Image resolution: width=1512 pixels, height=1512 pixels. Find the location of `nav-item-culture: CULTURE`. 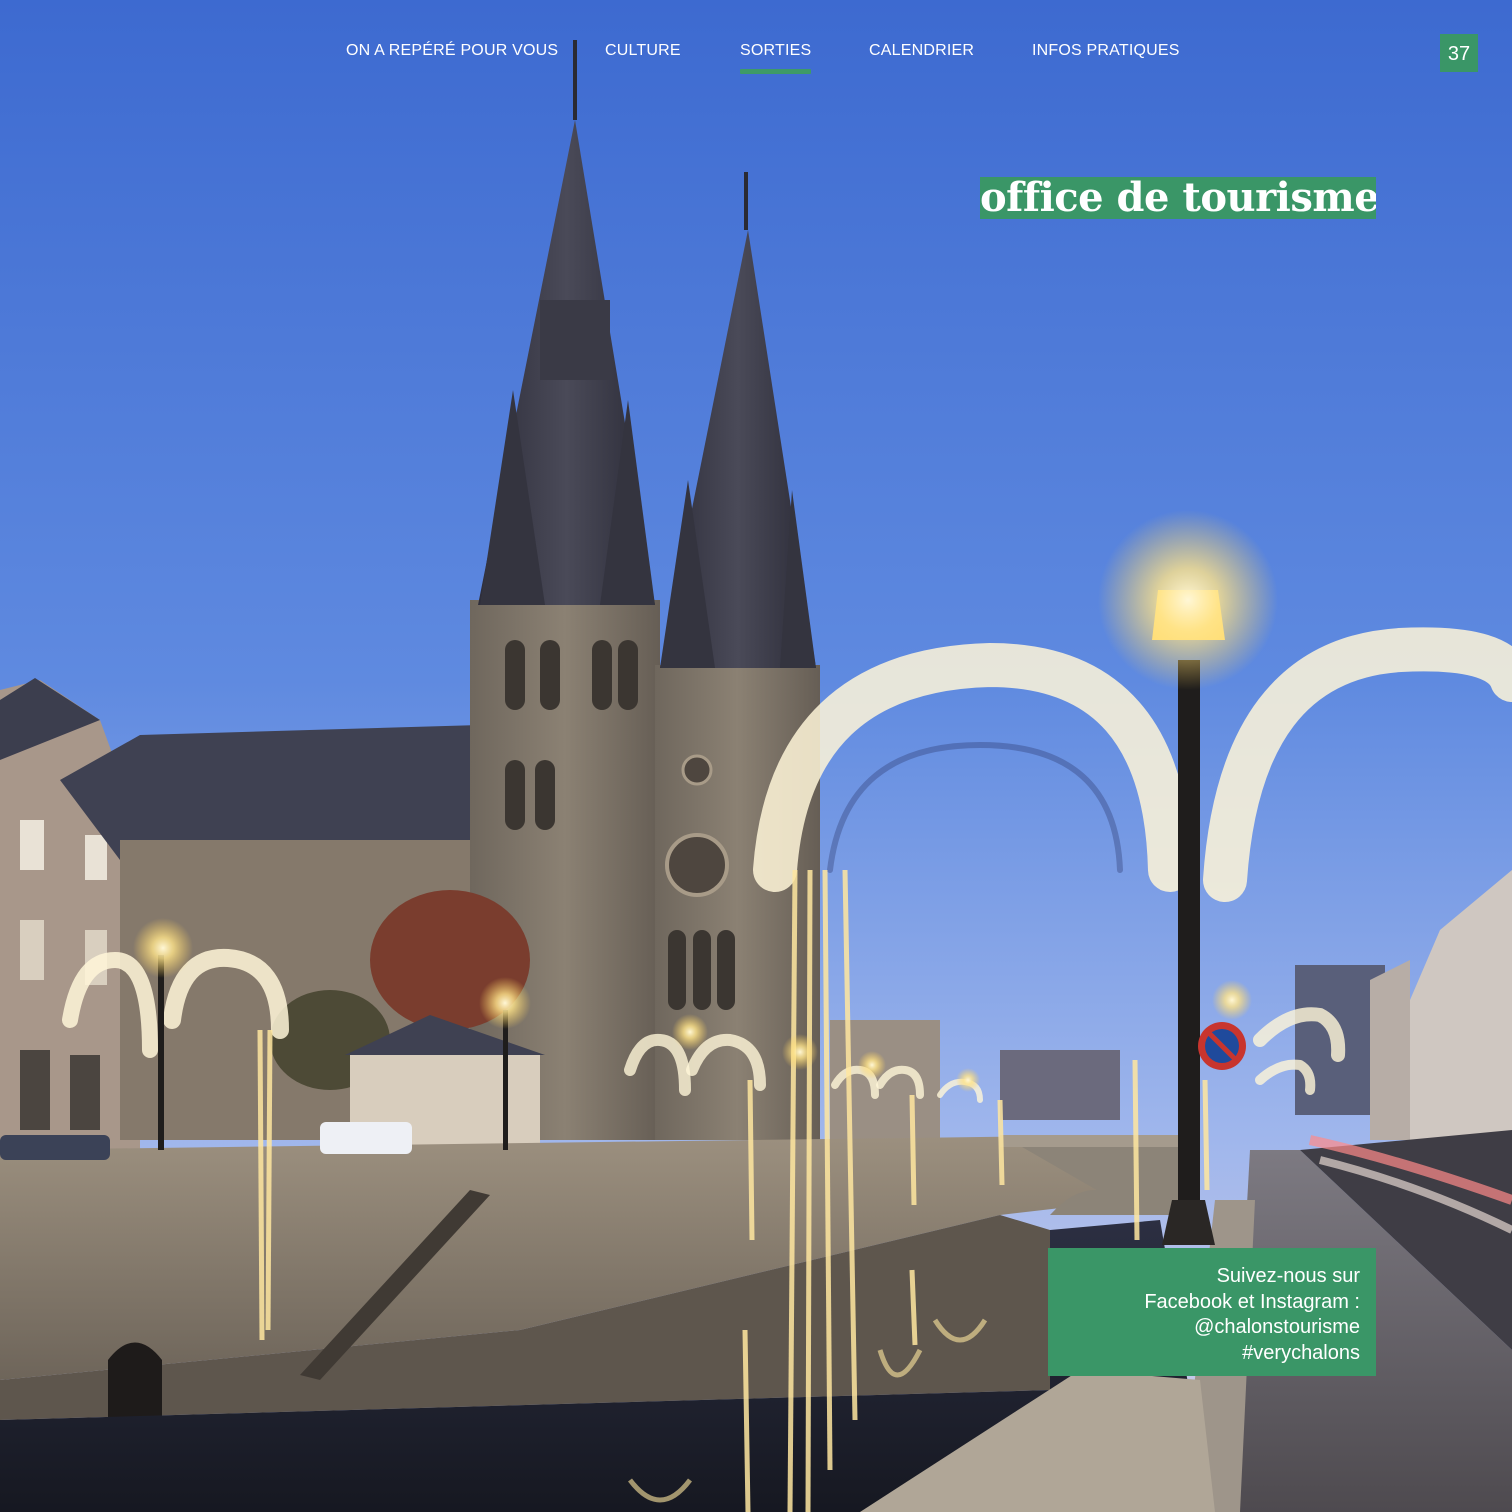

nav-item-culture: CULTURE is located at coordinates (643, 51).